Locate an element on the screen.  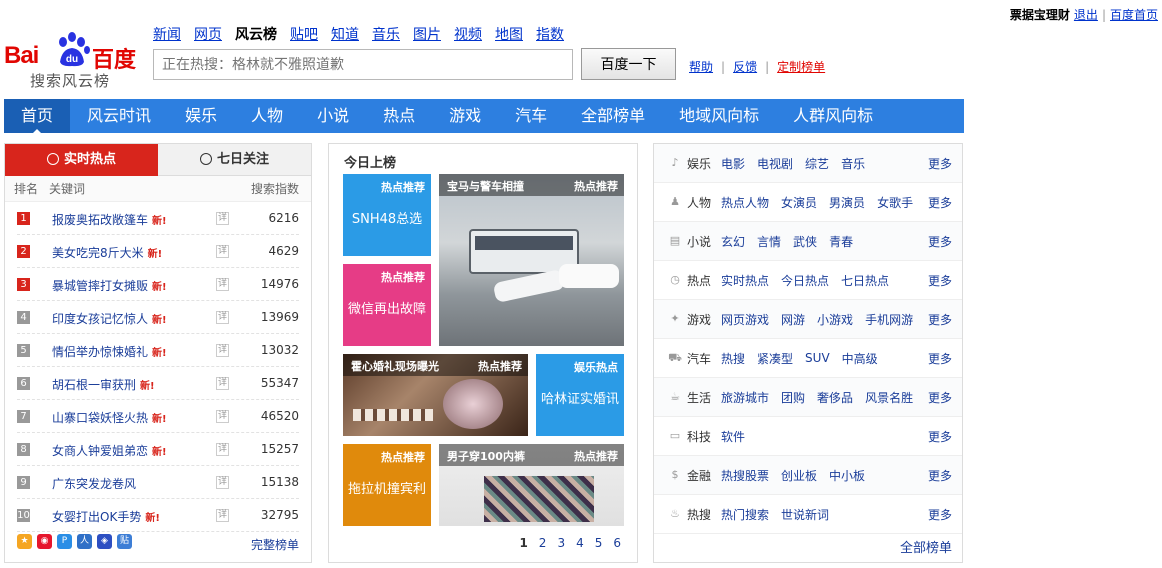
help-link: 帮助 is located at coordinates (701, 66).